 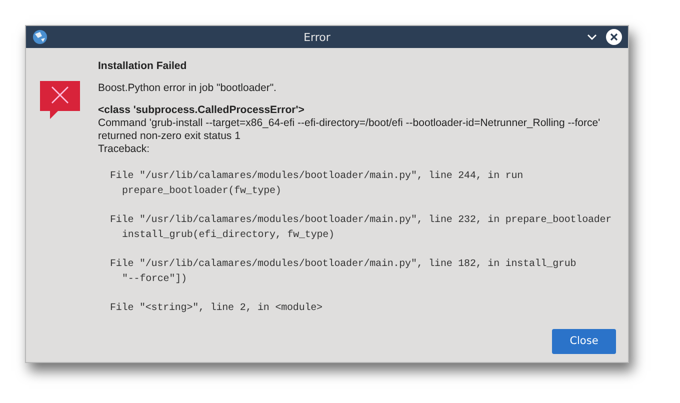 What do you see at coordinates (124, 149) in the screenshot?
I see `detail-line: Traceback:` at bounding box center [124, 149].